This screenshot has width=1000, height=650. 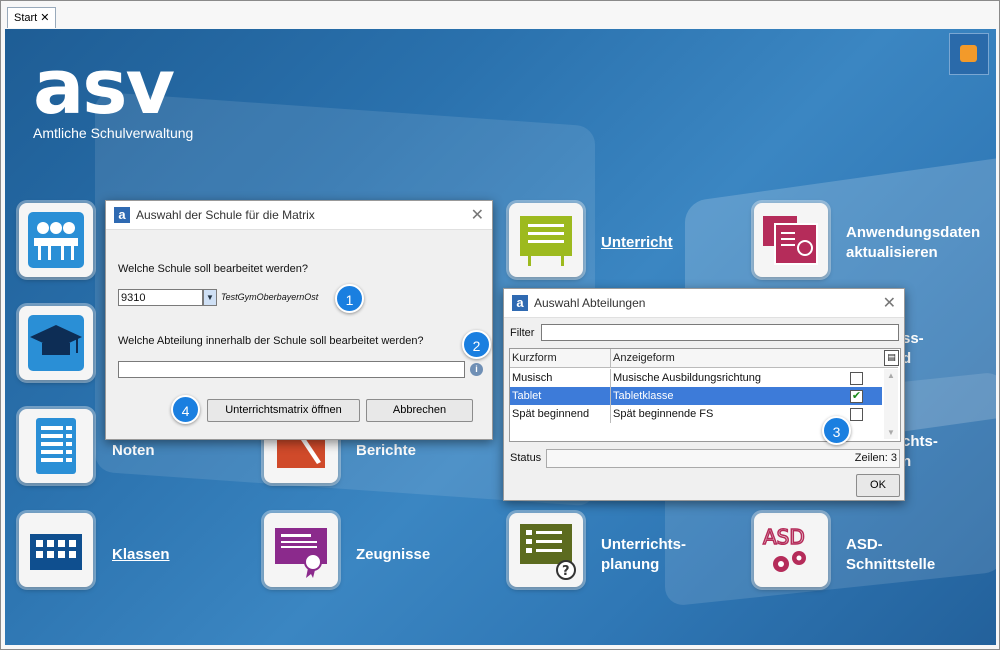 I want to click on users-icon, so click(x=56, y=240).